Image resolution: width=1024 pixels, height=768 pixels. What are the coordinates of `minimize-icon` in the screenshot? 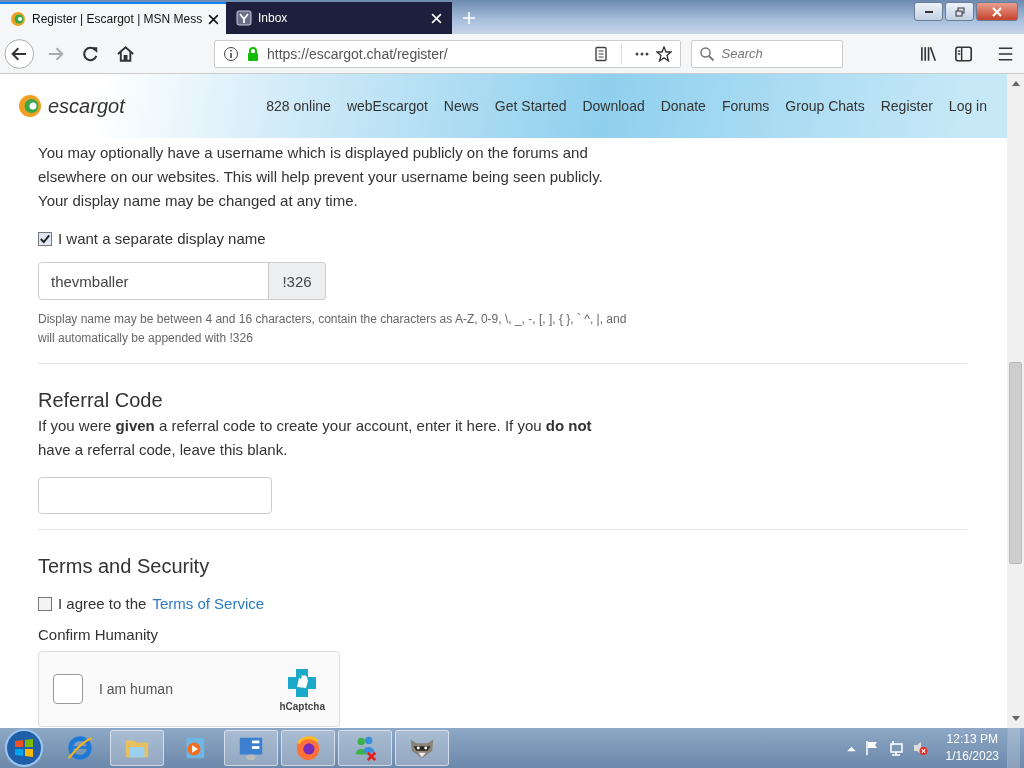 It's located at (928, 11).